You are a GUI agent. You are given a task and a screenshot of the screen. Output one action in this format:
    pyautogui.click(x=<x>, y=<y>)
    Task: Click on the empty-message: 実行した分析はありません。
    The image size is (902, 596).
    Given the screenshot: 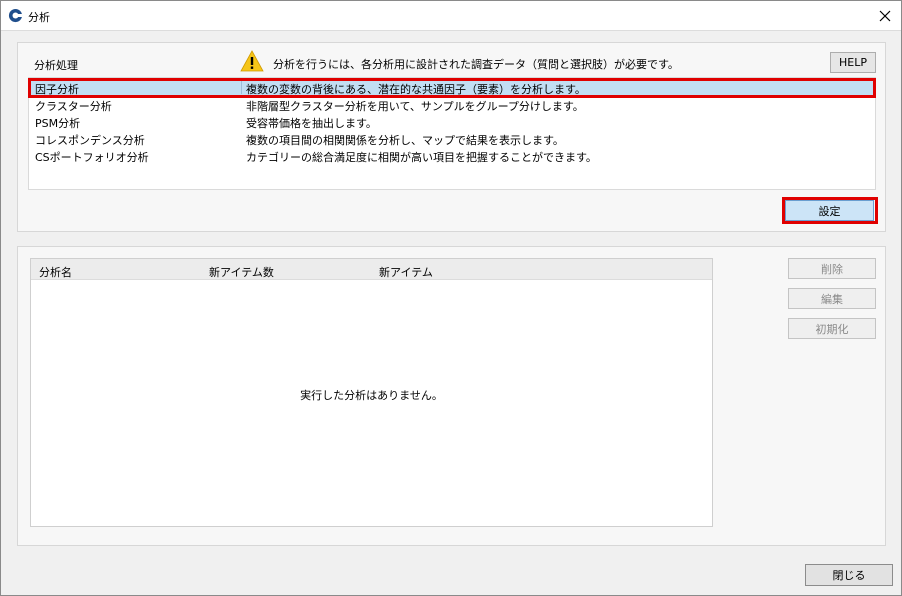 What is the action you would take?
    pyautogui.click(x=371, y=395)
    